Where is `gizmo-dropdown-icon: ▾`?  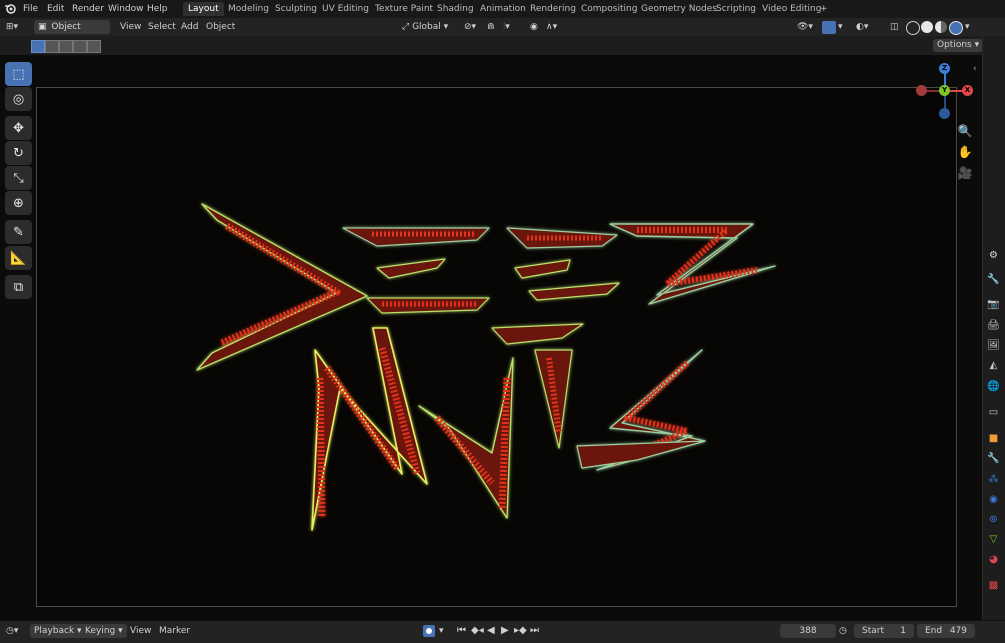 gizmo-dropdown-icon: ▾ is located at coordinates (840, 27).